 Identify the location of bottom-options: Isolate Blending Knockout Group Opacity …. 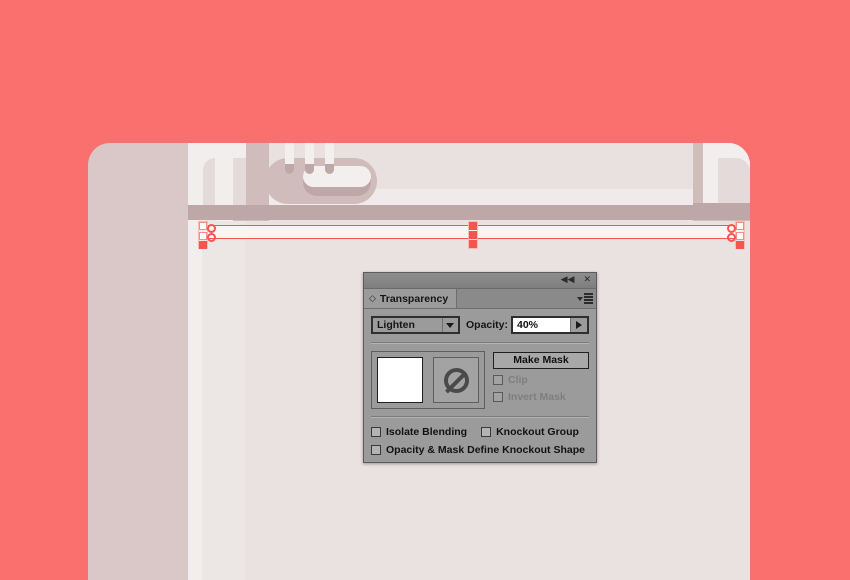
(480, 440).